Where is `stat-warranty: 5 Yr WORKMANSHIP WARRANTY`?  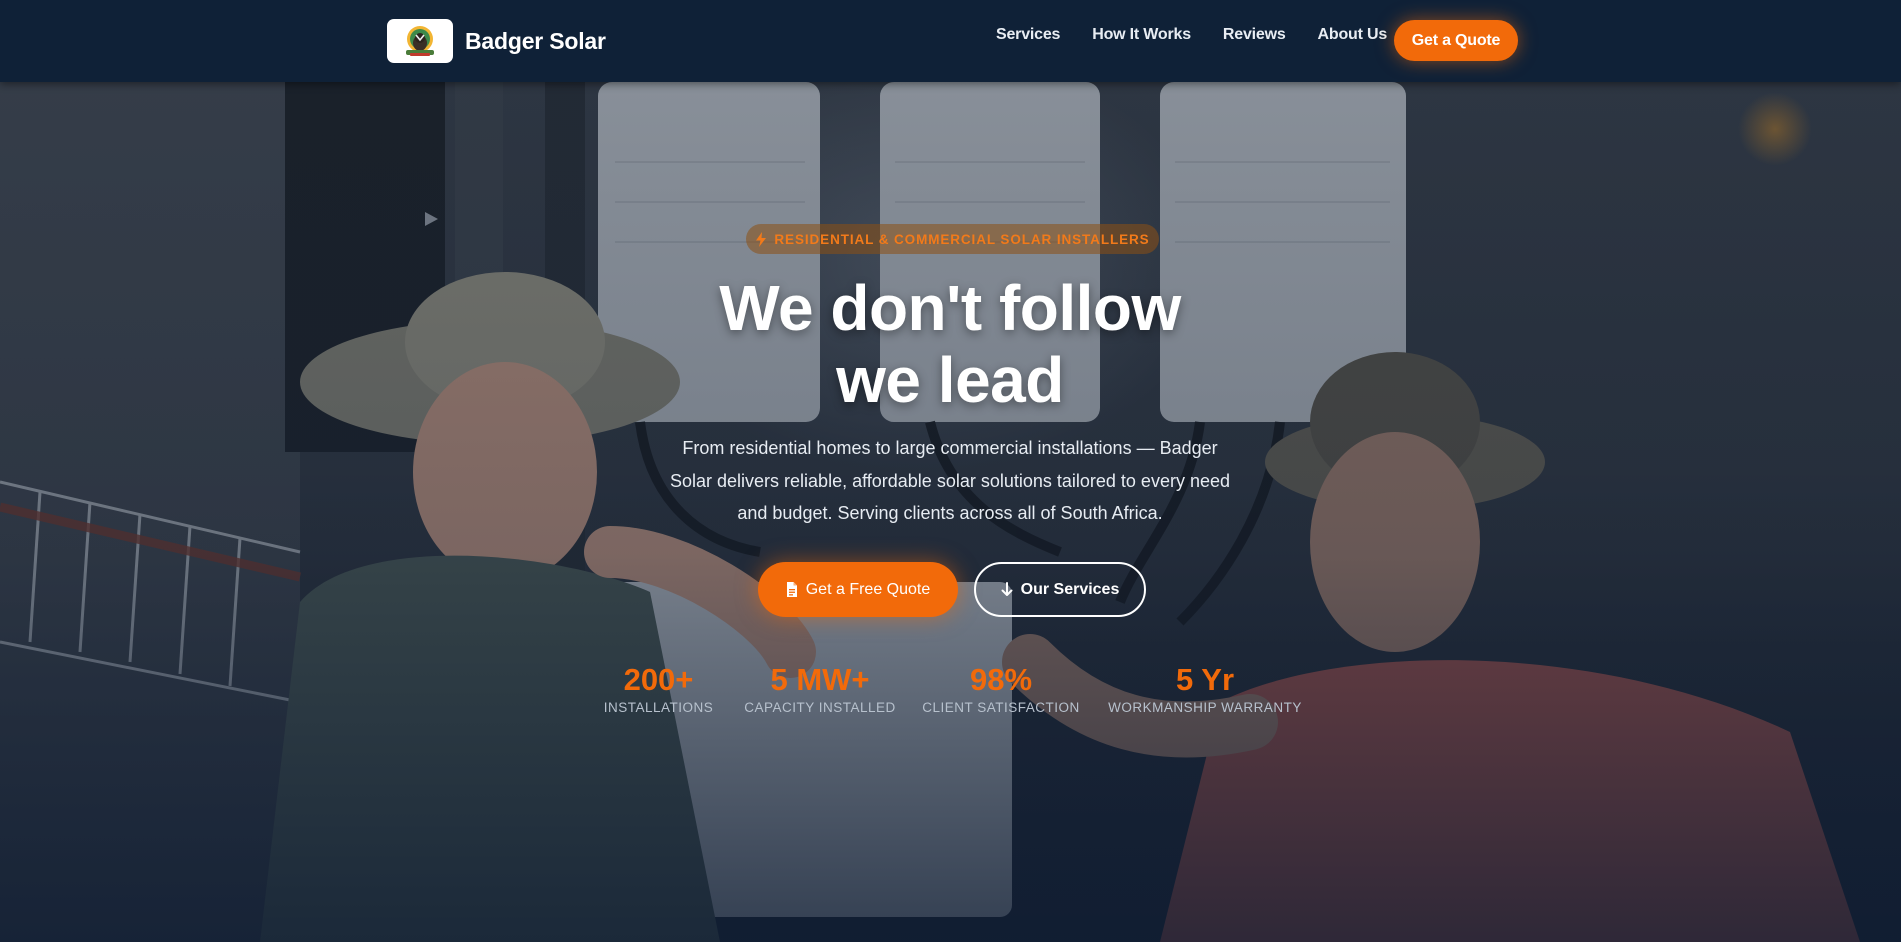 stat-warranty: 5 Yr WORKMANSHIP WARRANTY is located at coordinates (1205, 688).